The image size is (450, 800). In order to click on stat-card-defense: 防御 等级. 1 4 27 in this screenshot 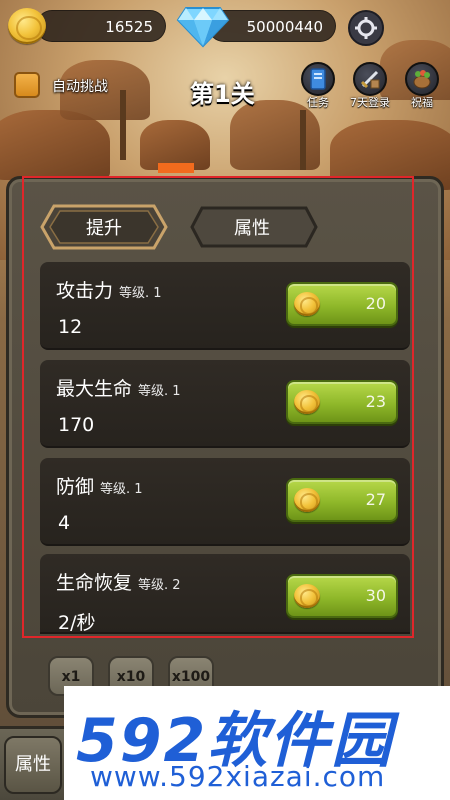, I will do `click(225, 502)`.